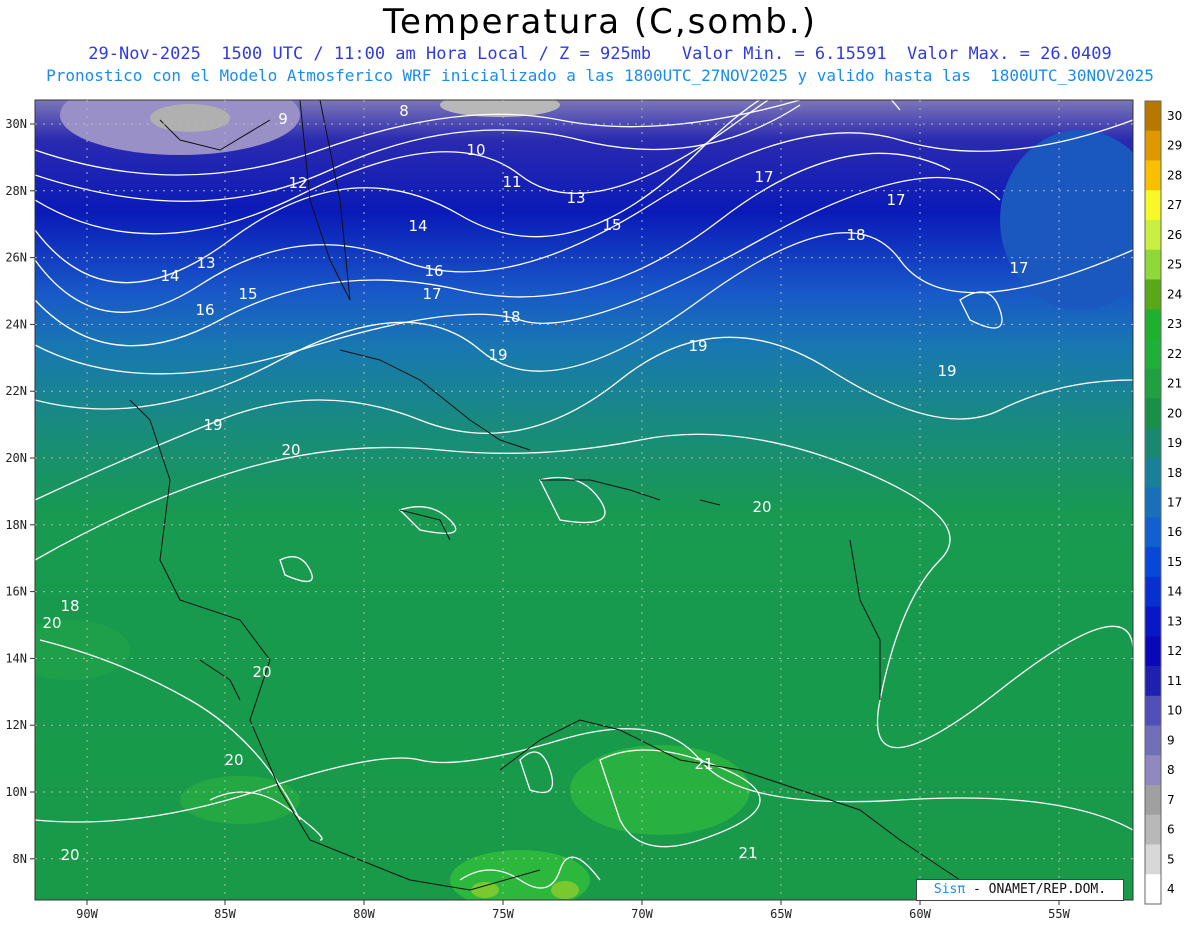  Describe the element at coordinates (1174, 354) in the screenshot. I see `colorbar-label: 22` at that location.